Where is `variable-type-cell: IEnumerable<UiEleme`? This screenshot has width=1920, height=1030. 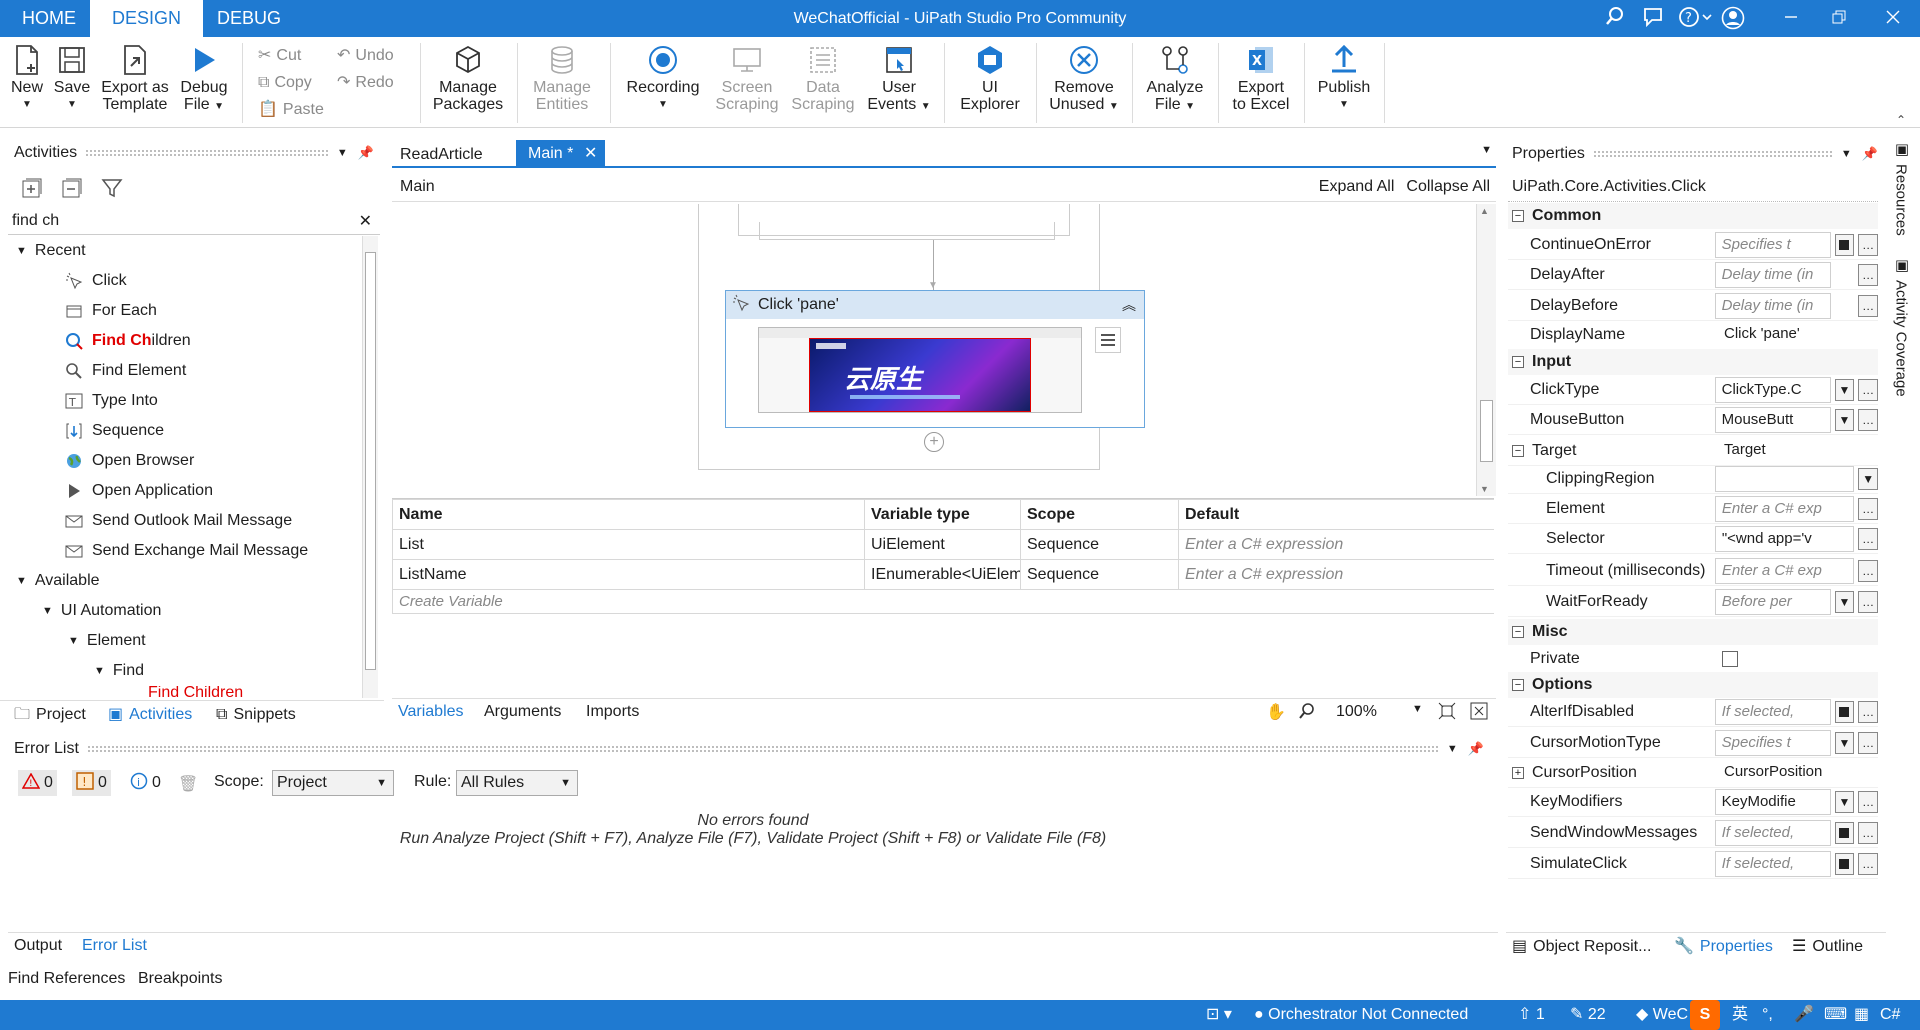
variable-type-cell: IEnumerable<UiEleme is located at coordinates (942, 574).